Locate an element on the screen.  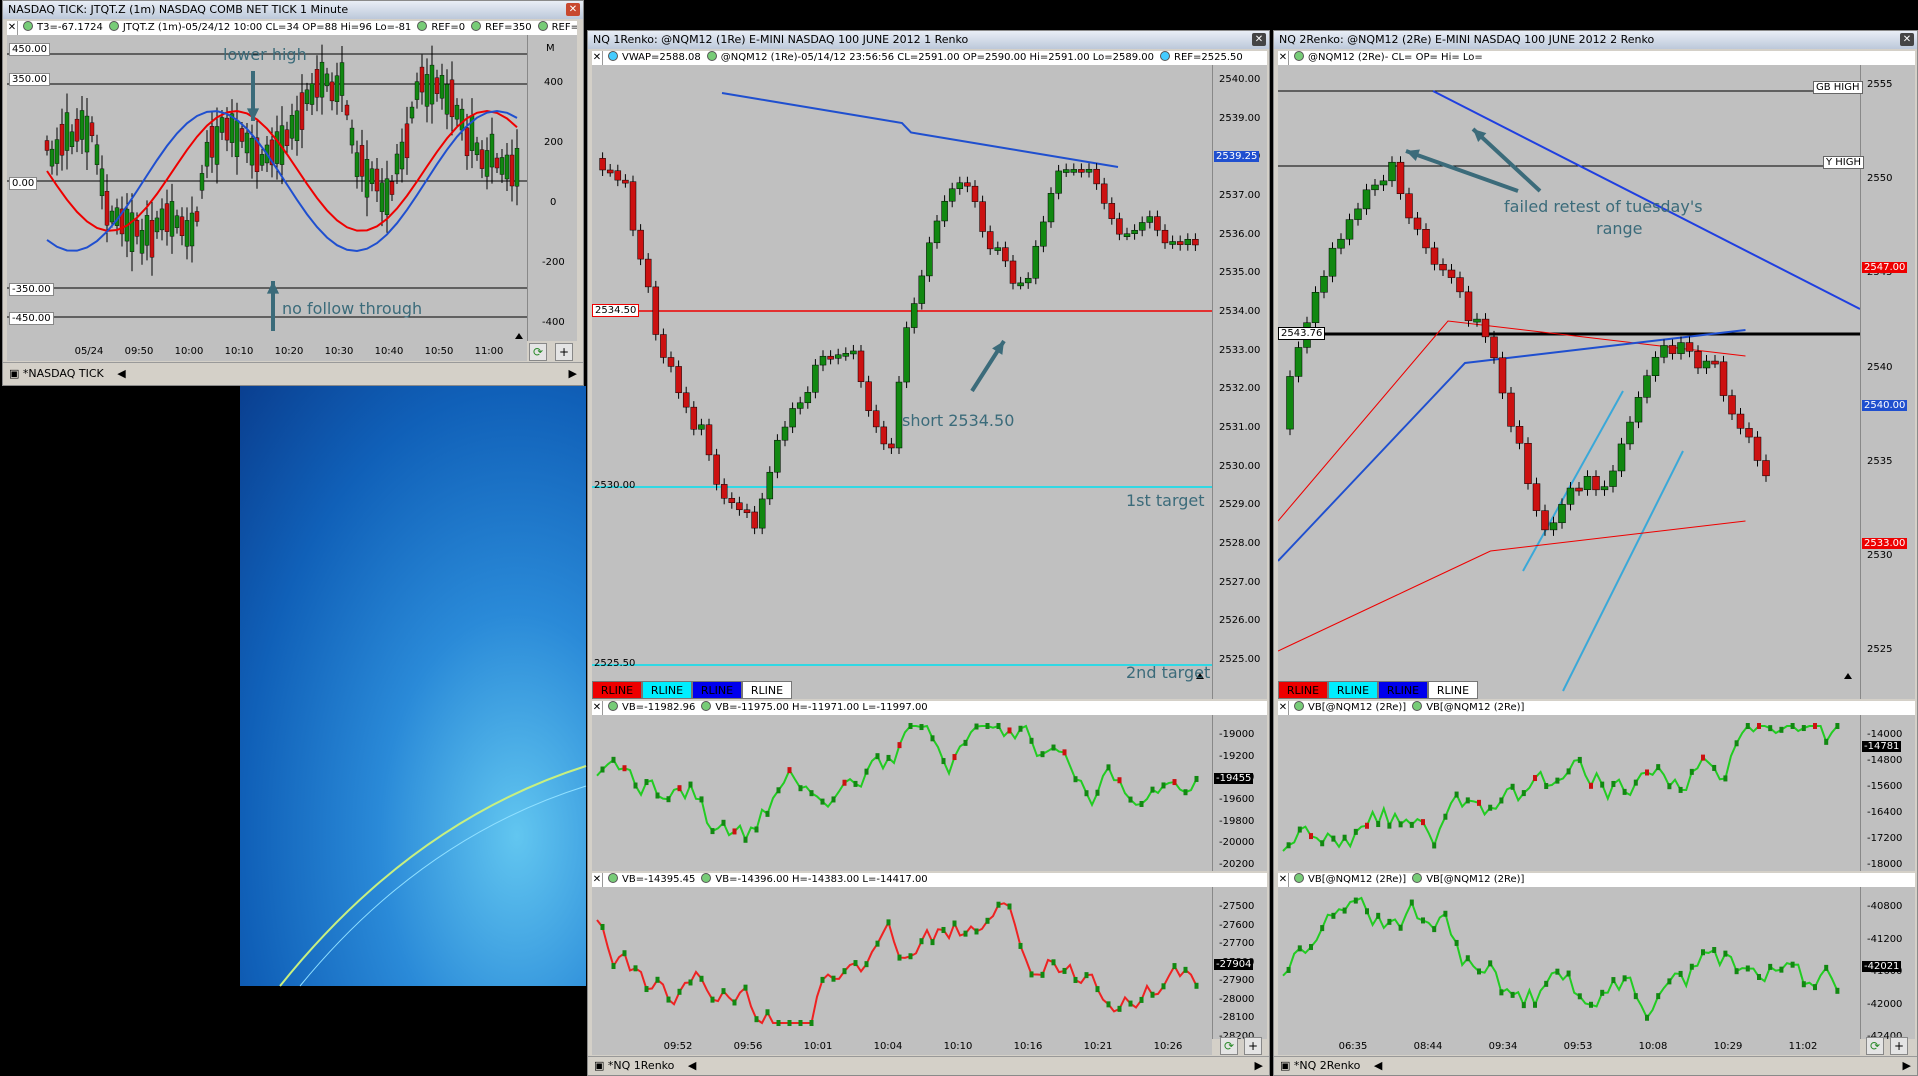
time-label: 09:34 is located at coordinates (1503, 1046).